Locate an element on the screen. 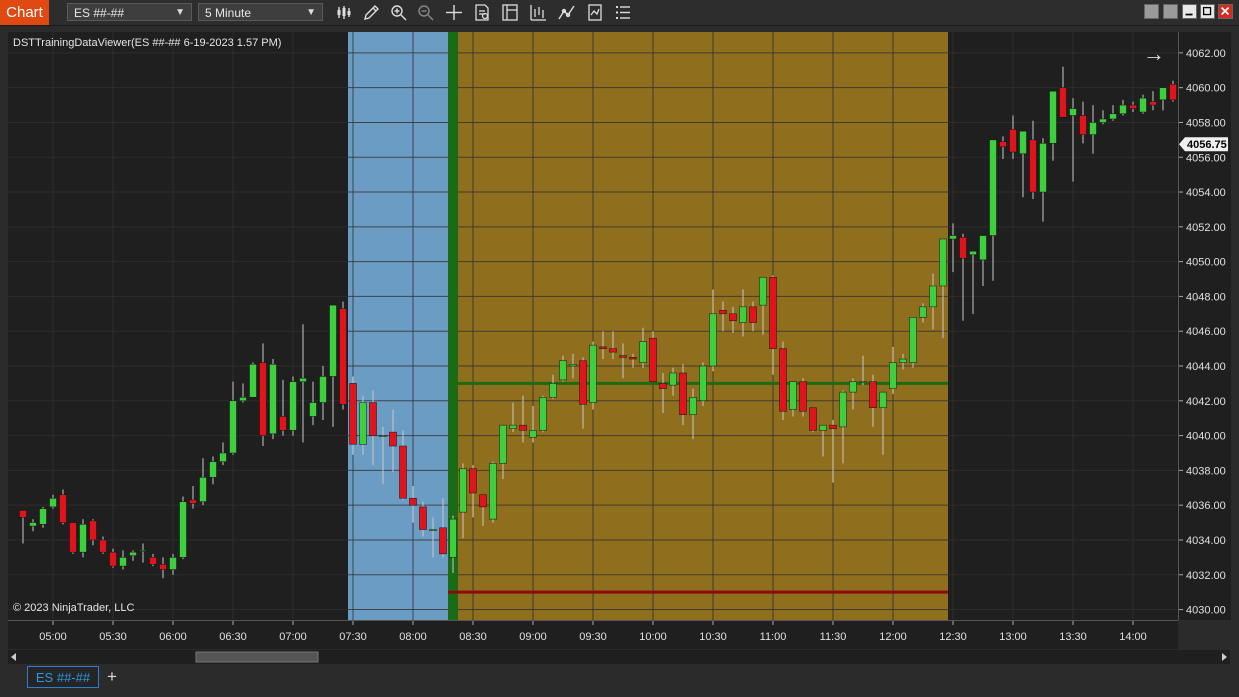 The image size is (1239, 697). list-icon is located at coordinates (623, 12).